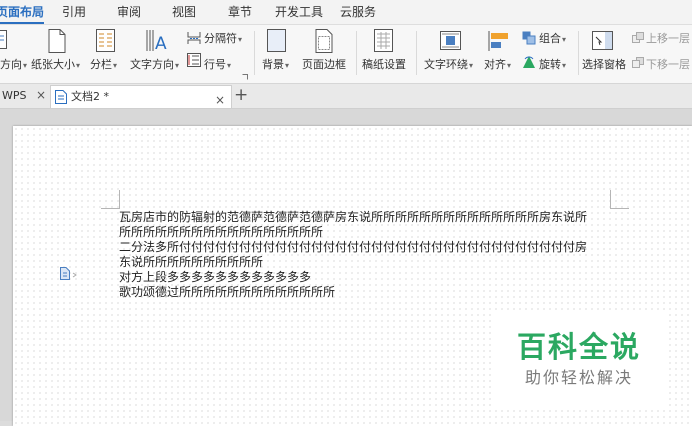  What do you see at coordinates (103, 65) in the screenshot?
I see `columns-button: 分栏▾` at bounding box center [103, 65].